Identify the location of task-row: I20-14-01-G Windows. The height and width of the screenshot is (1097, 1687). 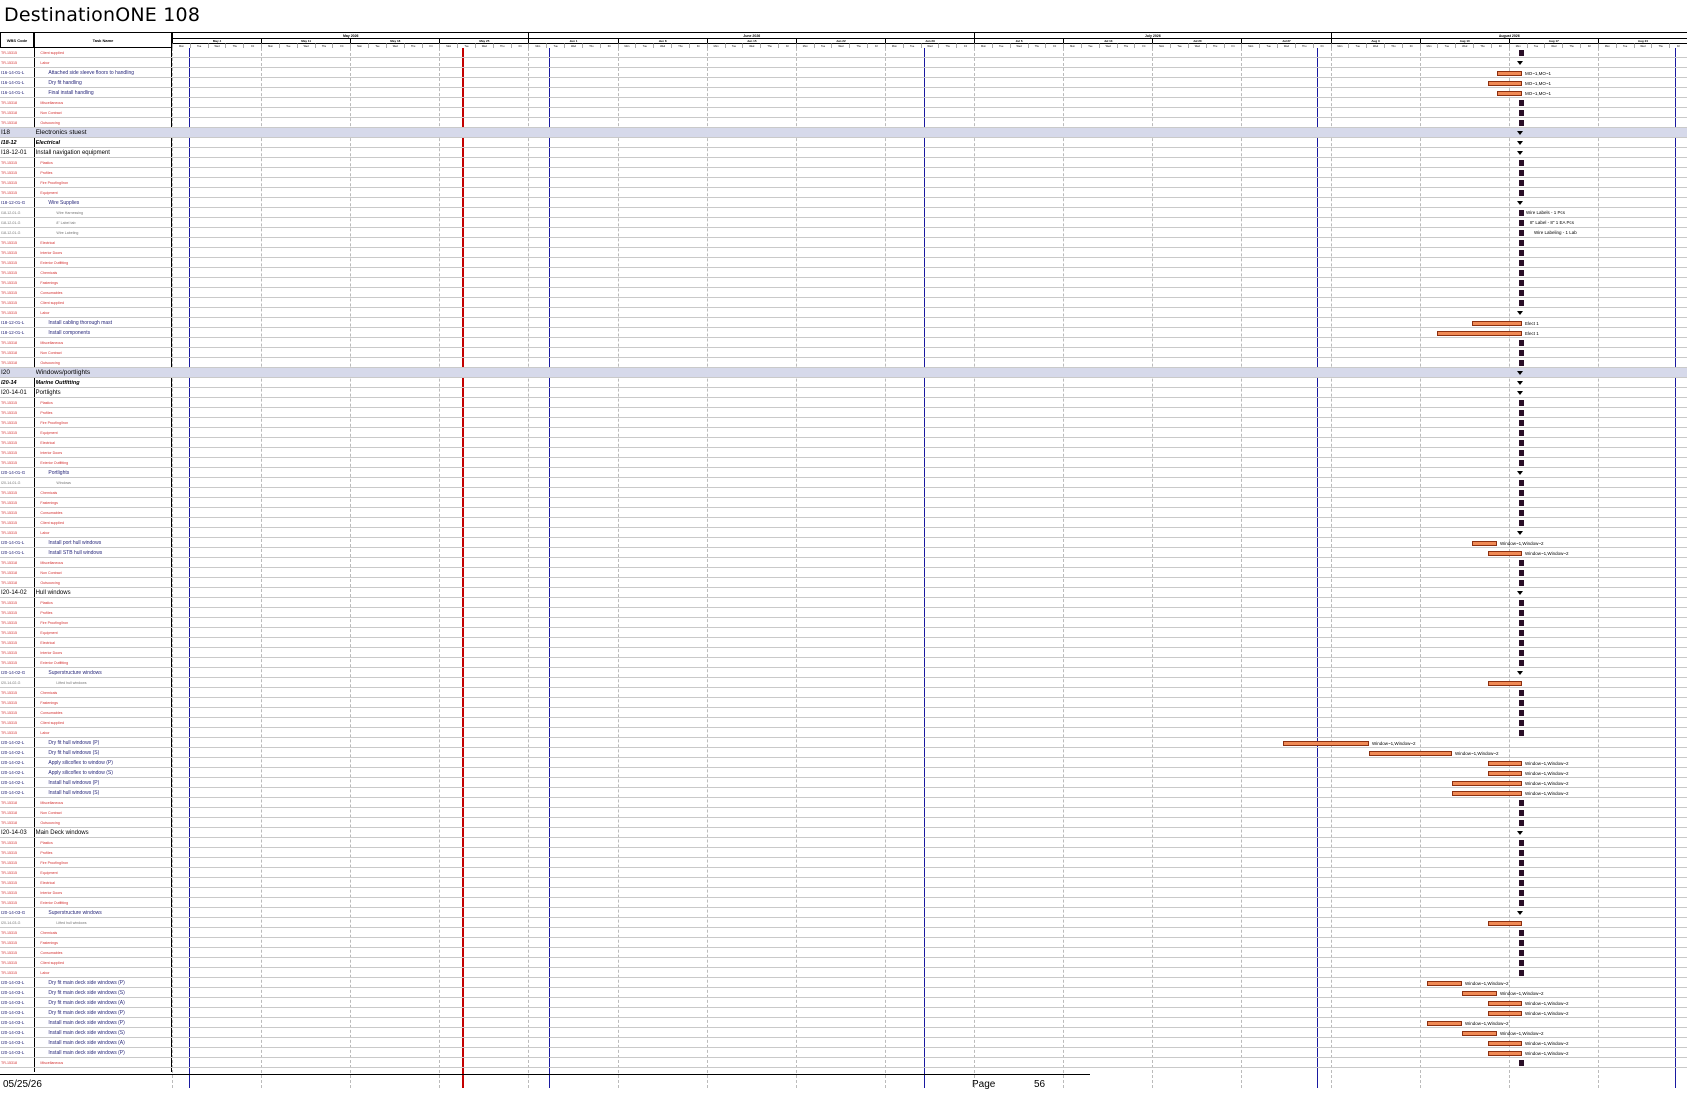
(843, 483).